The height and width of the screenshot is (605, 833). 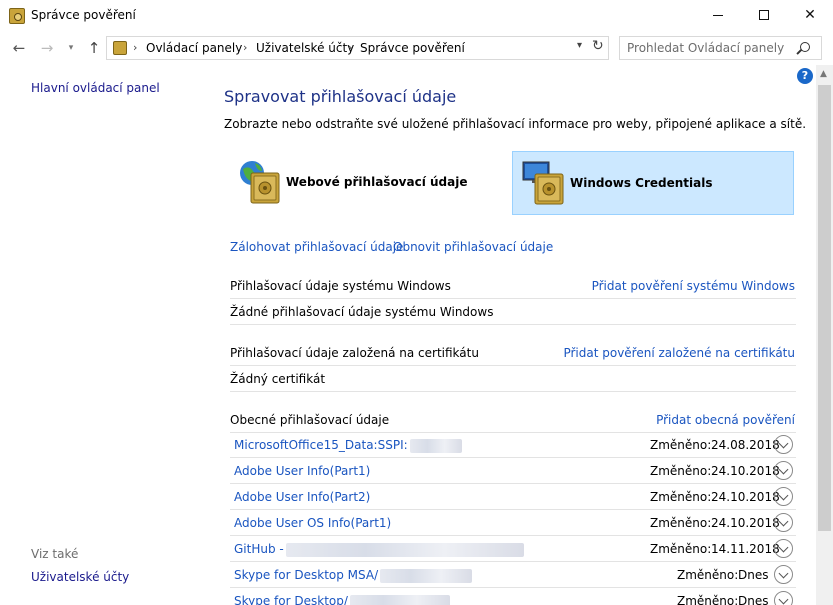 What do you see at coordinates (316, 247) in the screenshot?
I see `backup-credentials-link: Zálohovat přihlašovací údaje` at bounding box center [316, 247].